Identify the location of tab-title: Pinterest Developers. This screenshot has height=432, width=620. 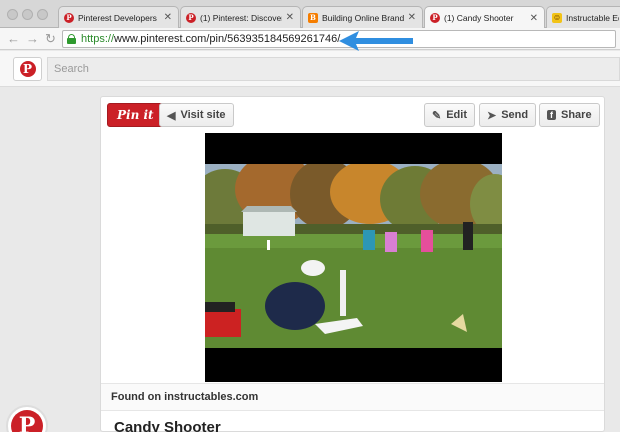
(117, 17).